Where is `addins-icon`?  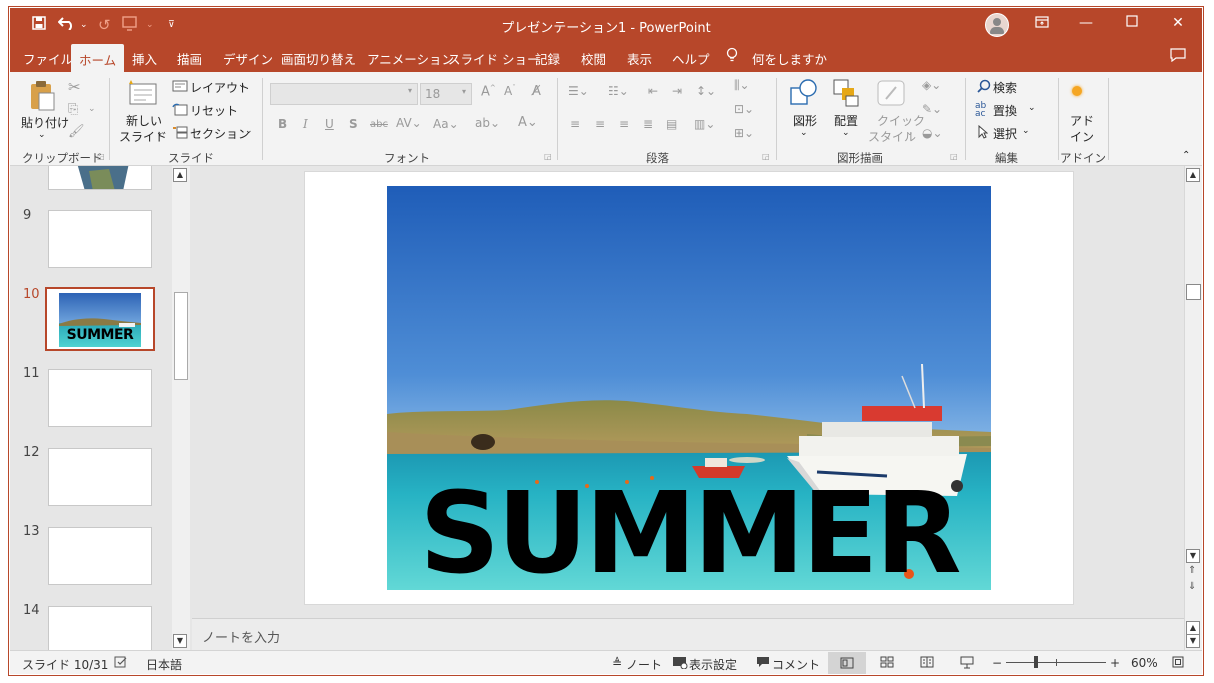
addins-icon is located at coordinates (1077, 91).